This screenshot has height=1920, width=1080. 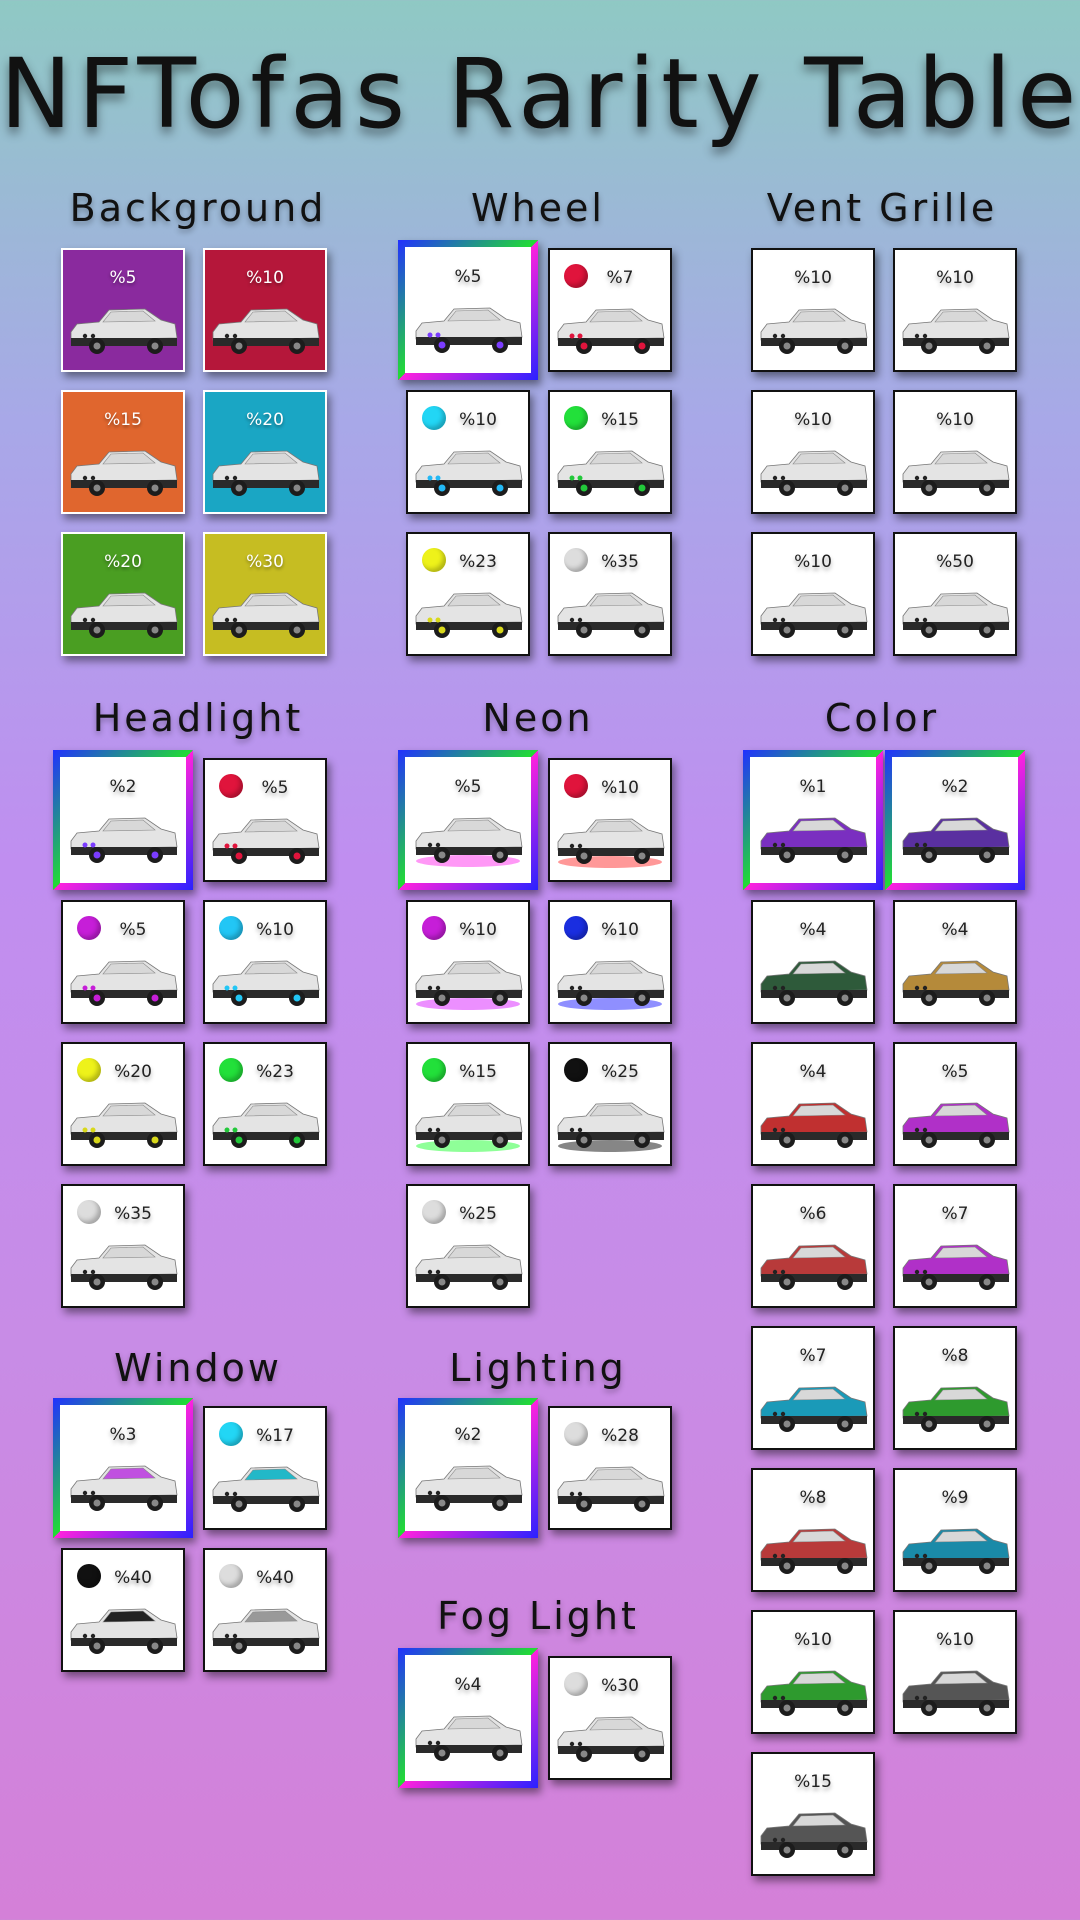 I want to click on headlight-trait-card: %2, so click(x=123, y=820).